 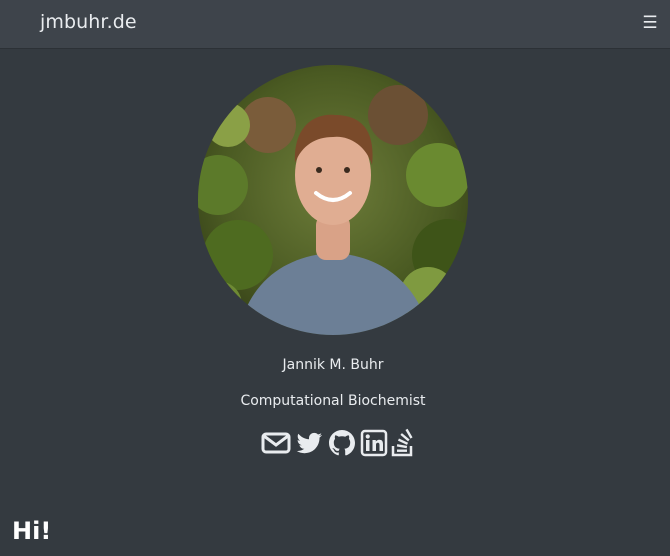 What do you see at coordinates (309, 443) in the screenshot?
I see `twitter-icon` at bounding box center [309, 443].